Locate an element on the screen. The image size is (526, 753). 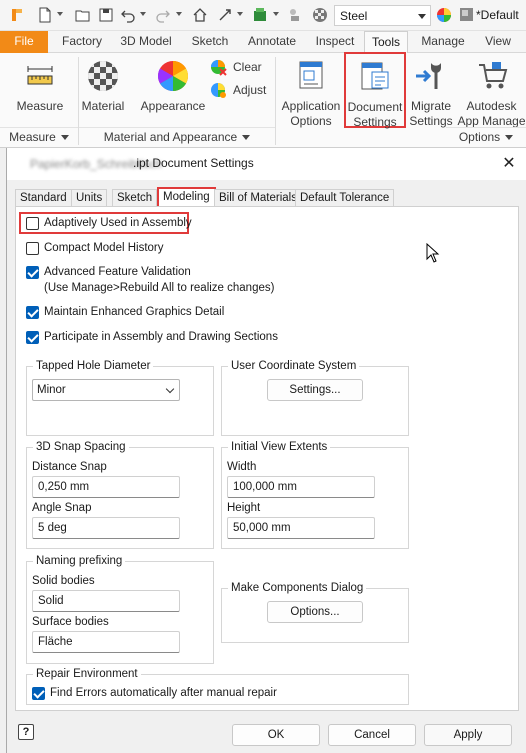
material-button: Material is located at coordinates (103, 86).